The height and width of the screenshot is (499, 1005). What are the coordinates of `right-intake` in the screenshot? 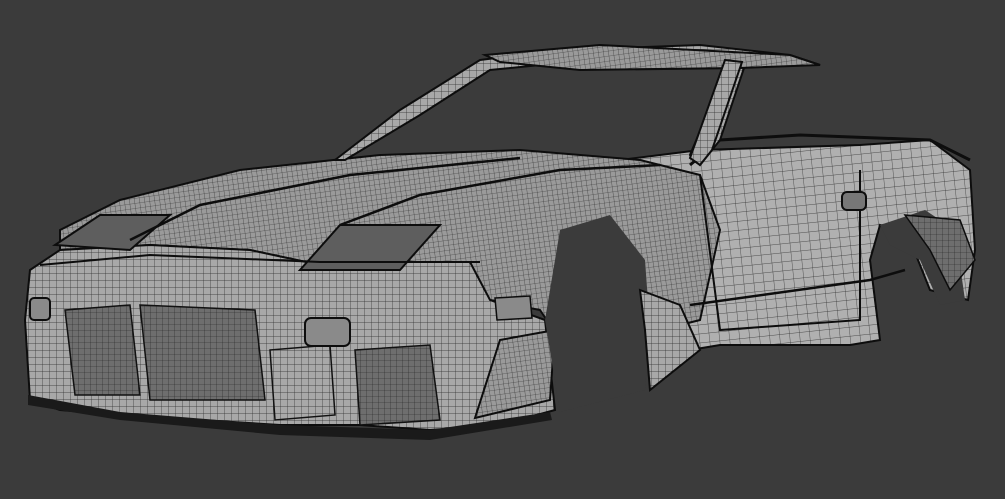 It's located at (302, 382).